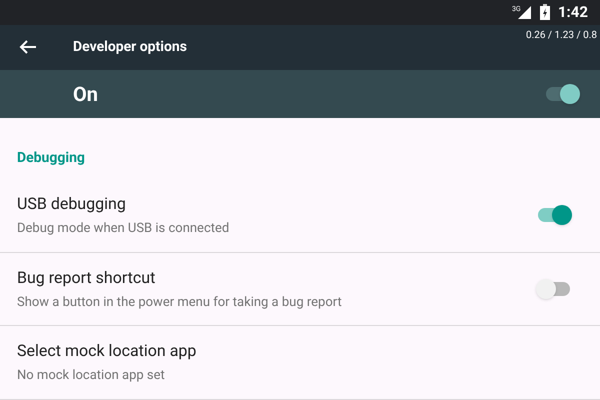 The width and height of the screenshot is (600, 400). I want to click on back-arrow-icon, so click(28, 47).